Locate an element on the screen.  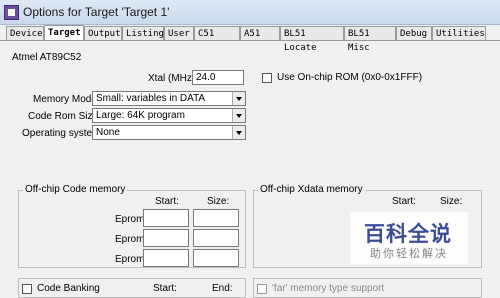
operating-system-value: None is located at coordinates (108, 132).